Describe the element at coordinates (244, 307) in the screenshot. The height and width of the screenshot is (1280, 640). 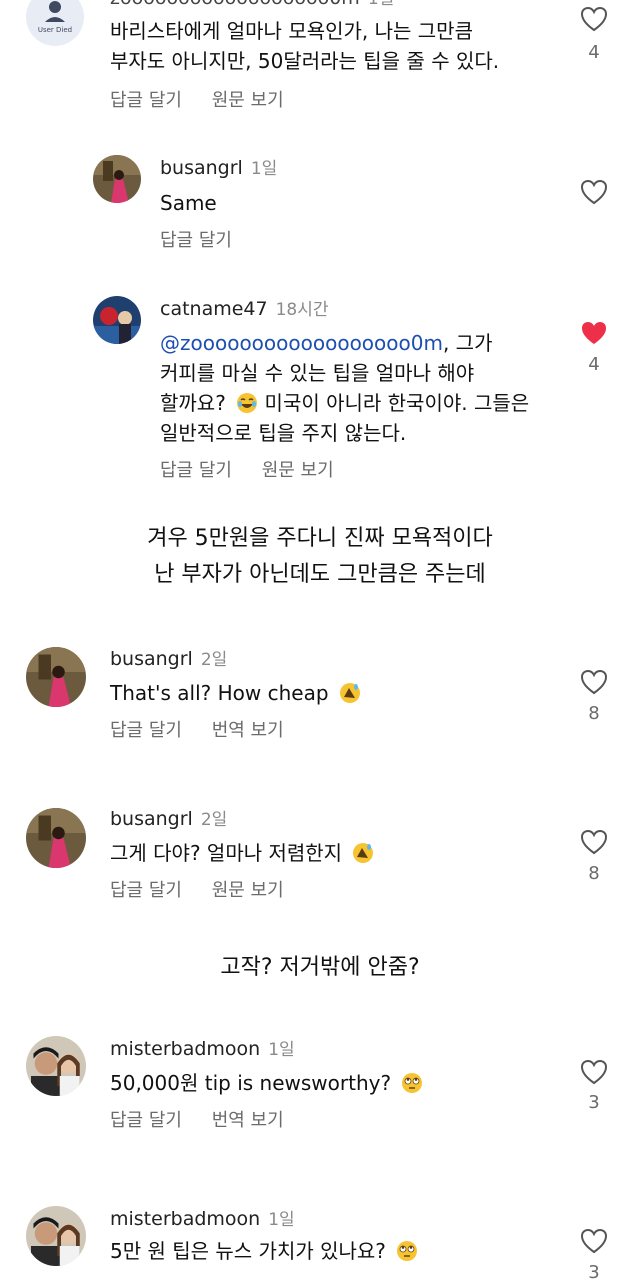
I see `comment-username: catname47 18시간` at that location.